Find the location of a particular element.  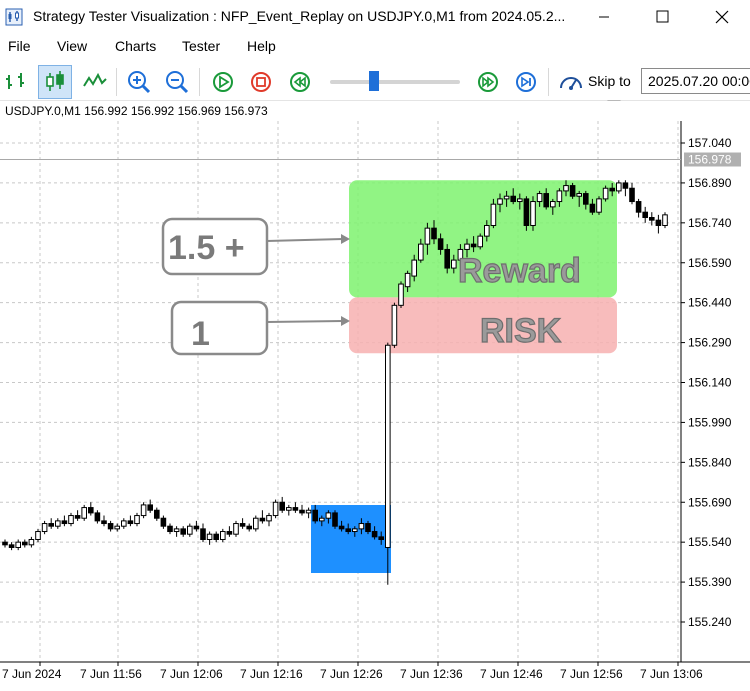

speed-slider-thumb is located at coordinates (374, 81).